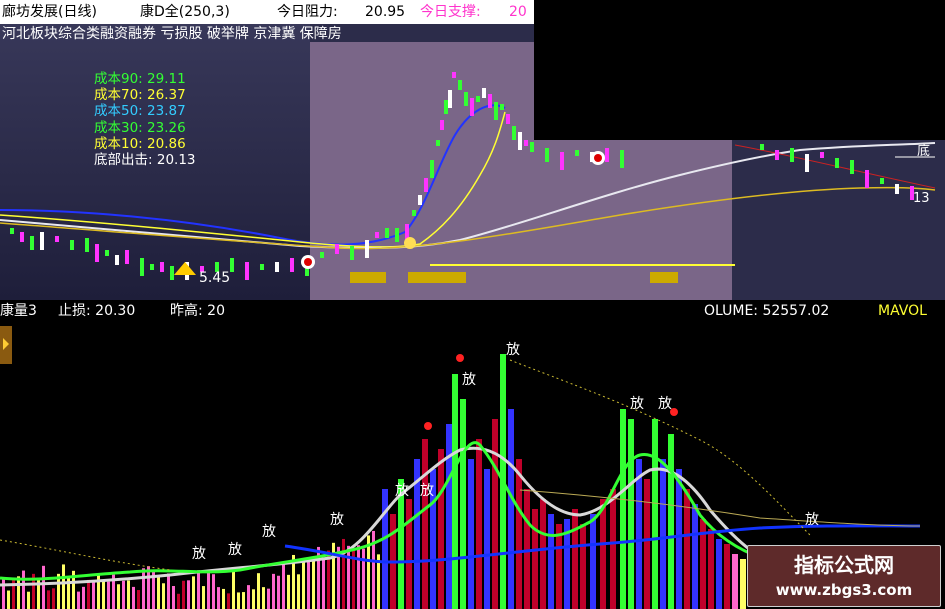  I want to click on watermark-title: 指标公式网, so click(844, 565).